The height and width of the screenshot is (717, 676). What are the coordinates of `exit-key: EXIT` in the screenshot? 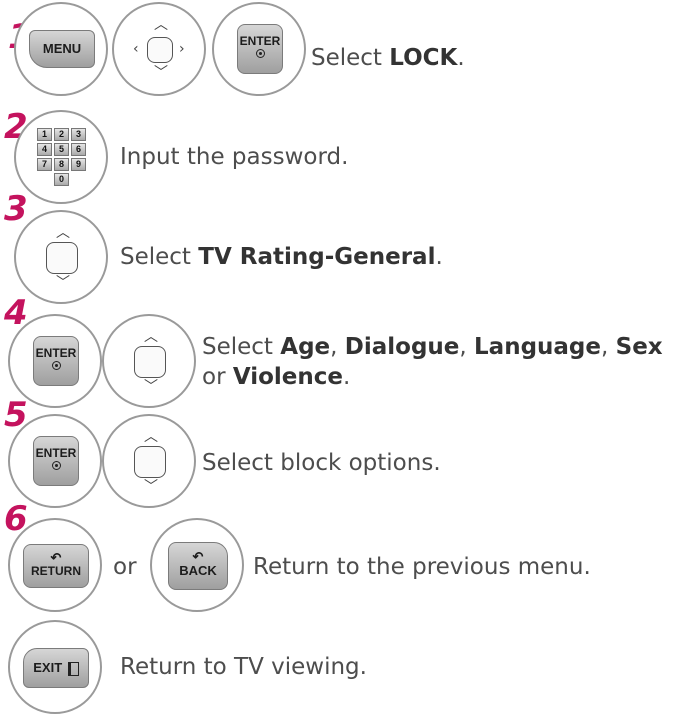 It's located at (56, 668).